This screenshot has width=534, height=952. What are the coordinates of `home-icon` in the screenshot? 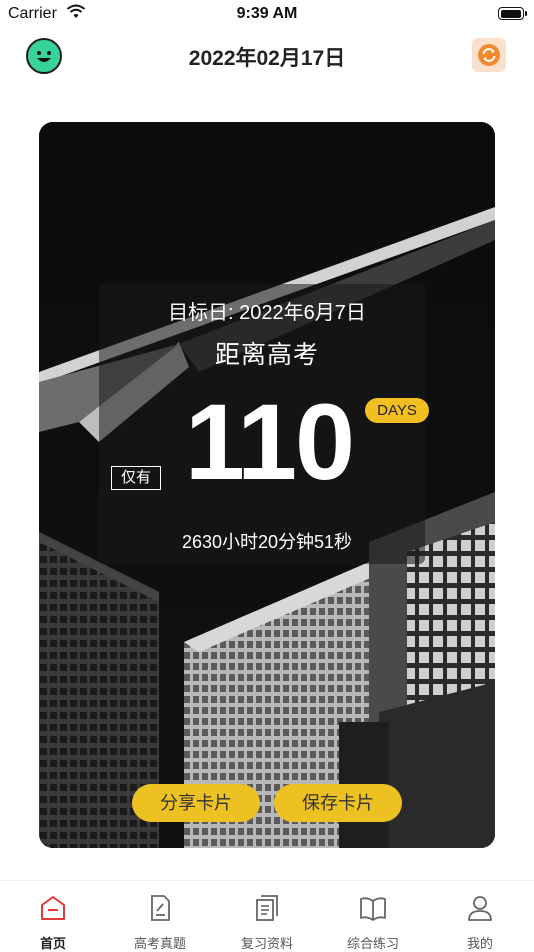 It's located at (53, 908).